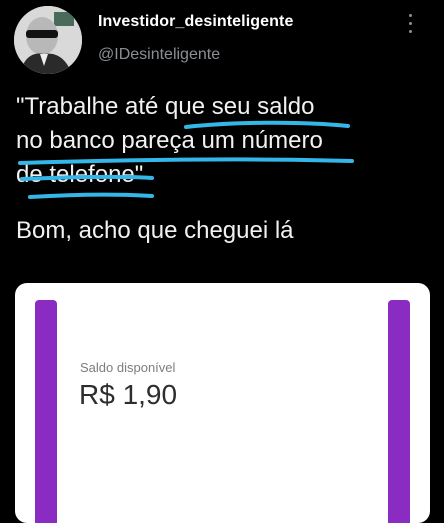  I want to click on avatar-image, so click(48, 40).